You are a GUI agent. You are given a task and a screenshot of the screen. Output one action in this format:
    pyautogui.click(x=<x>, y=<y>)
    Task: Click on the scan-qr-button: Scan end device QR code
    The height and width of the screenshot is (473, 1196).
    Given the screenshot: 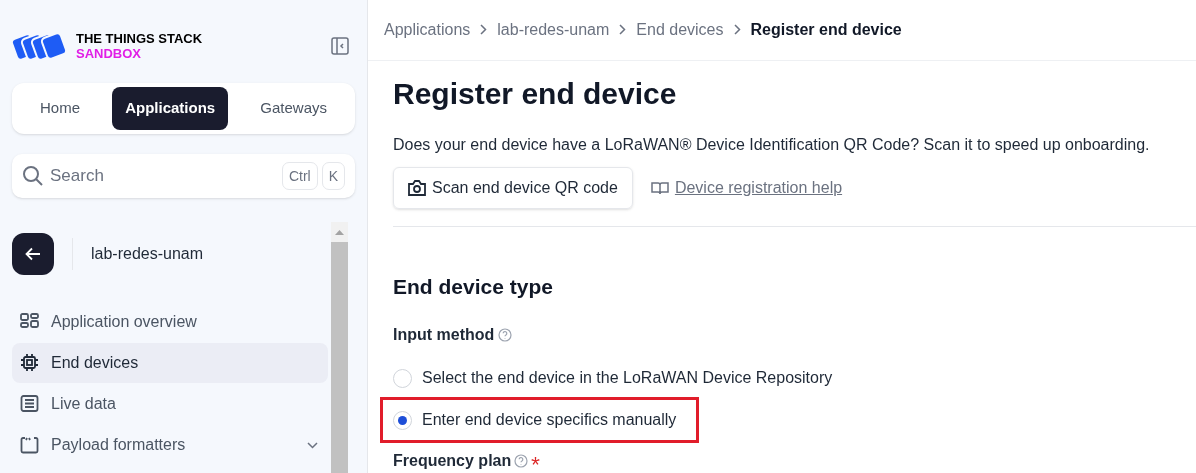 What is the action you would take?
    pyautogui.click(x=513, y=187)
    